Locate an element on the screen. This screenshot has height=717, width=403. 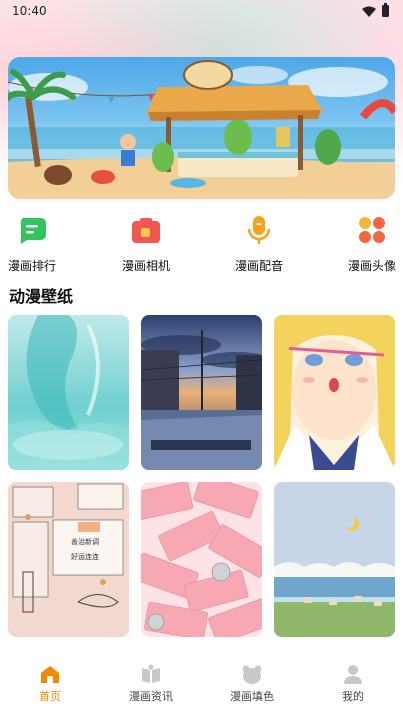
sketch-text-line1: 善治新调 is located at coordinates (85, 542).